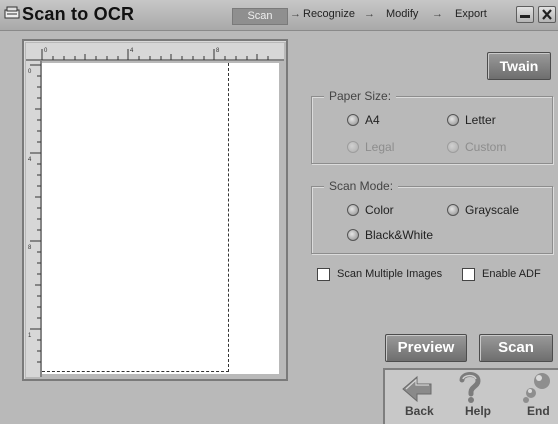 The width and height of the screenshot is (558, 424). Describe the element at coordinates (329, 14) in the screenshot. I see `step-recognize: Recognize` at that location.